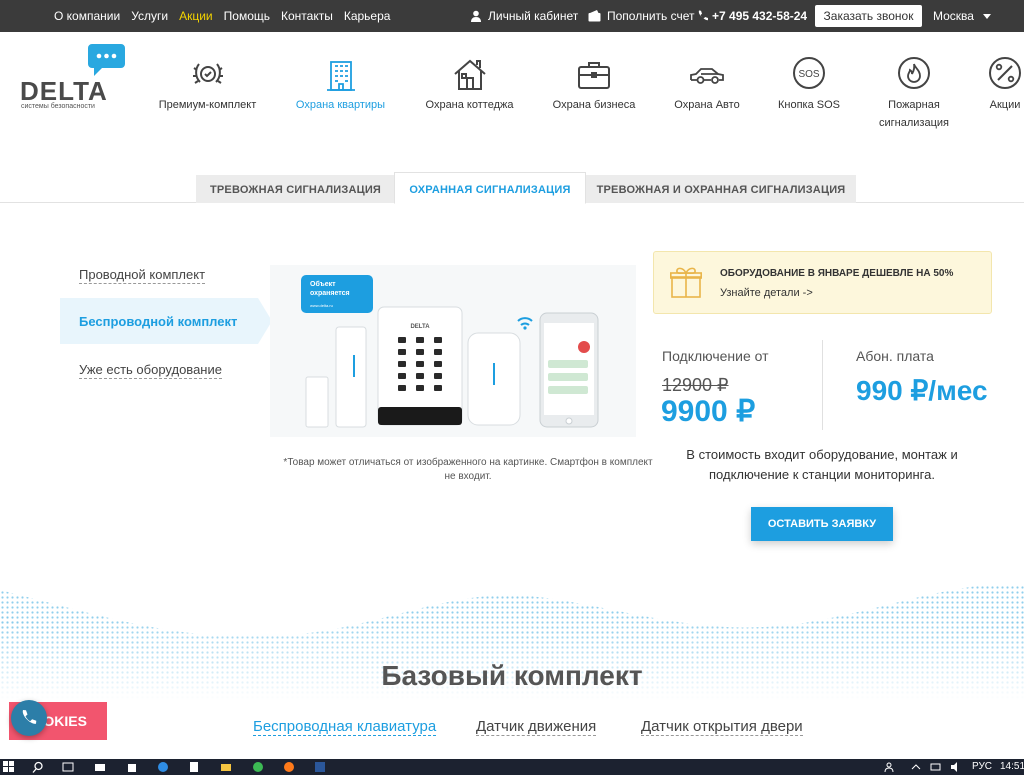 This screenshot has height=775, width=1024. I want to click on tab-panic-alarm: ТРЕВОЖНАЯ СИГНАЛИЗАЦИЯ, so click(295, 189).